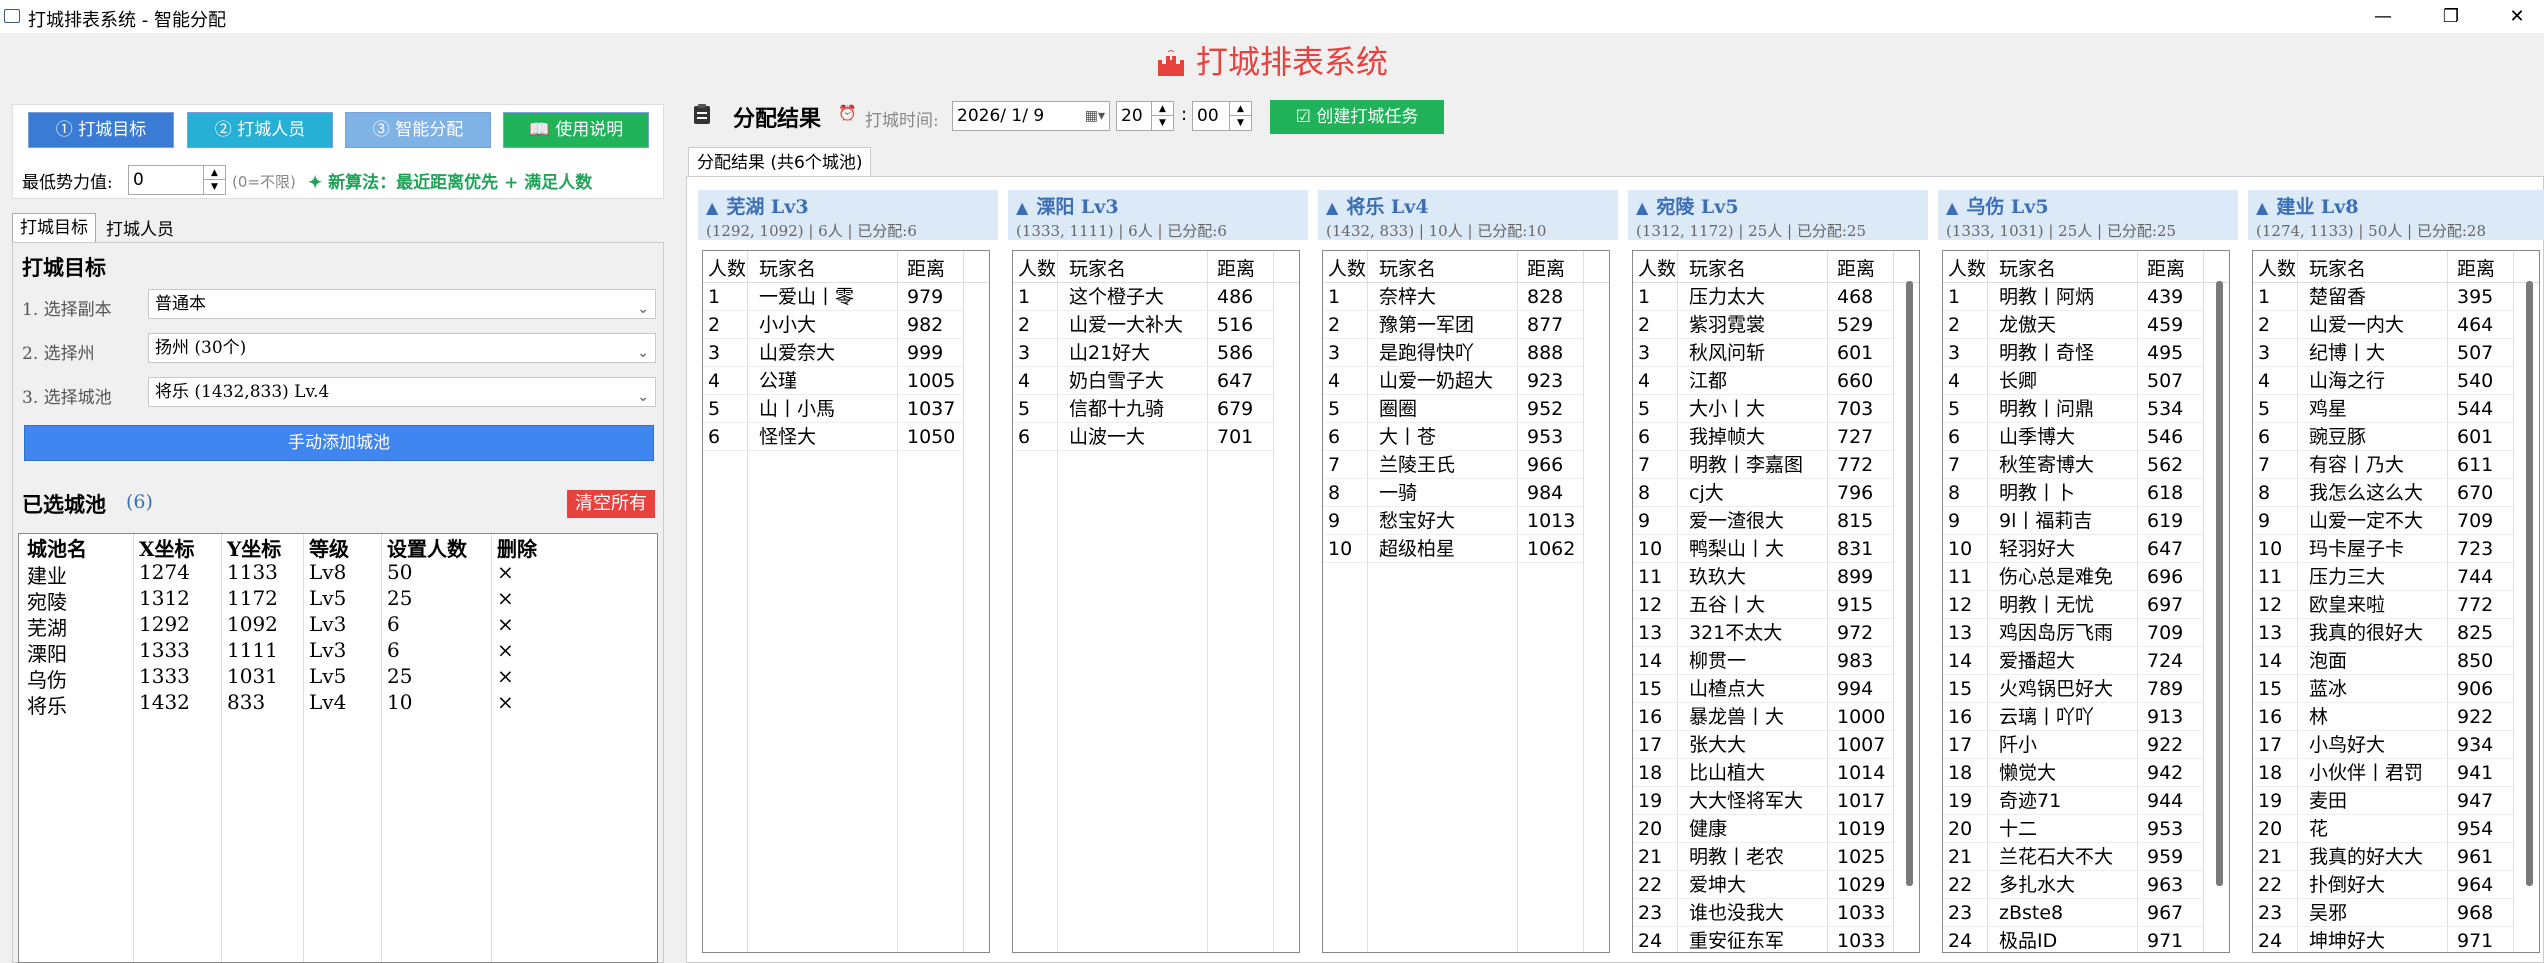 This screenshot has height=963, width=2544. I want to click on list-item: 22 爱坤大 1029, so click(1776, 885).